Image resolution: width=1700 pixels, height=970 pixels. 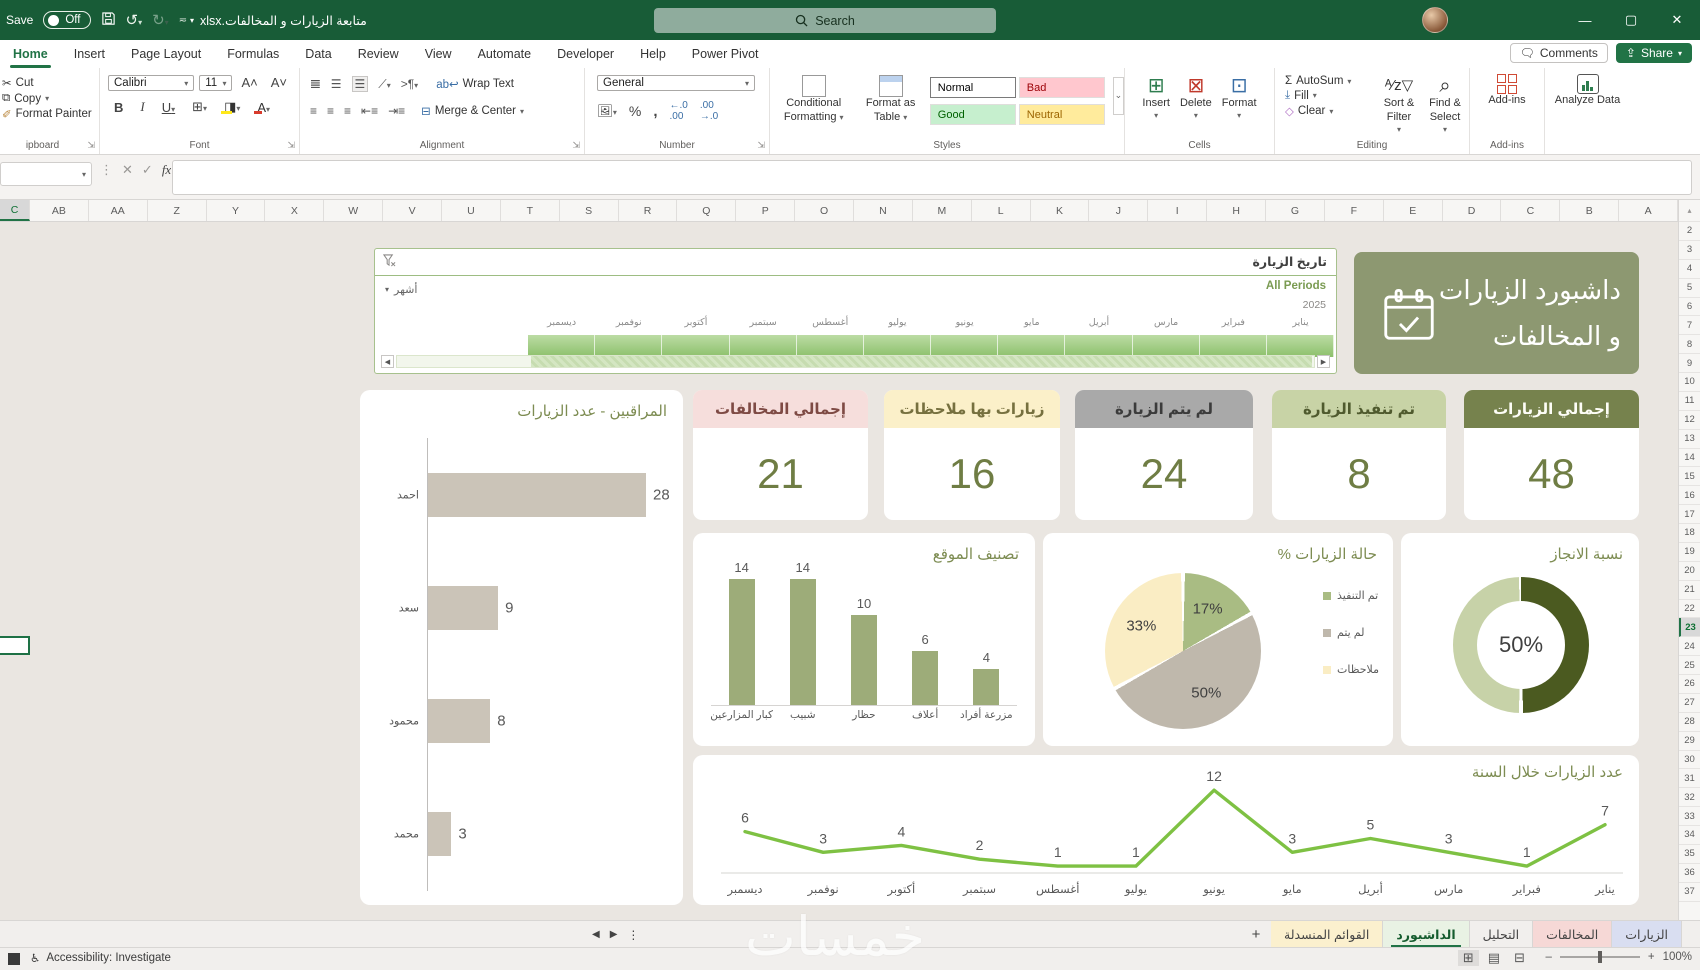 I want to click on underline-button: U▾, so click(x=168, y=107).